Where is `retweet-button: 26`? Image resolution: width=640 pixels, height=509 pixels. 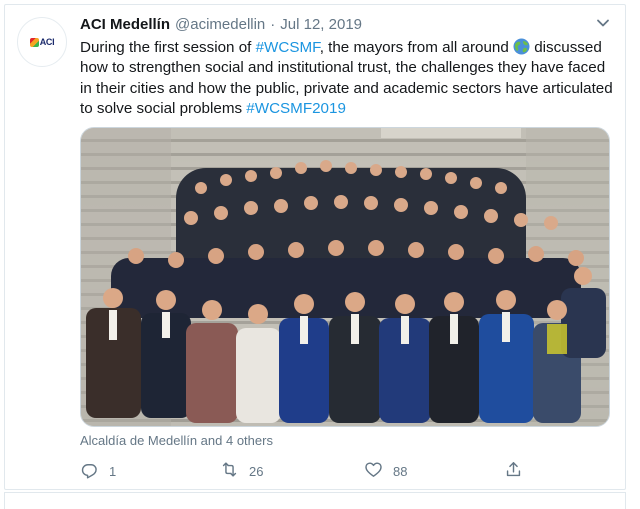
retweet-button: 26 is located at coordinates (241, 471).